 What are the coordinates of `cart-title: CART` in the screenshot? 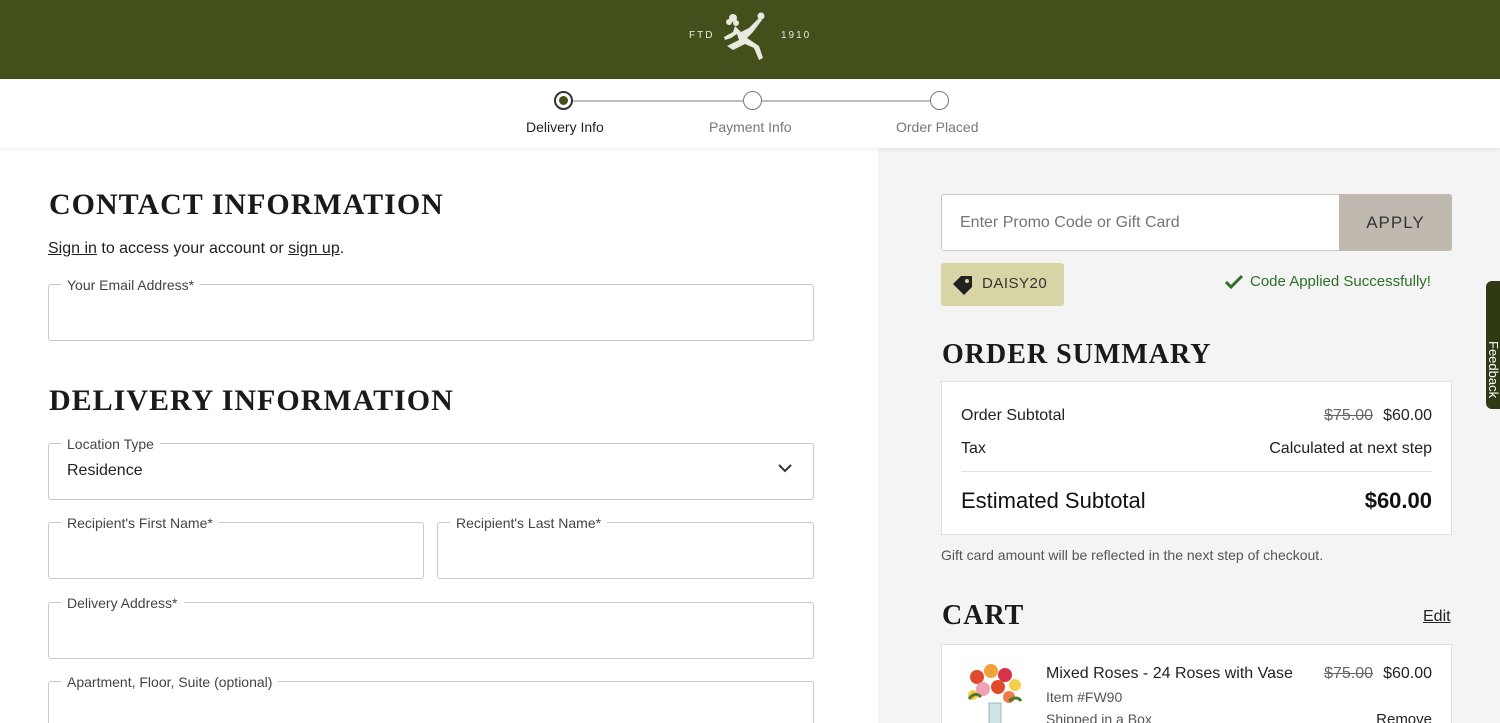 It's located at (983, 615).